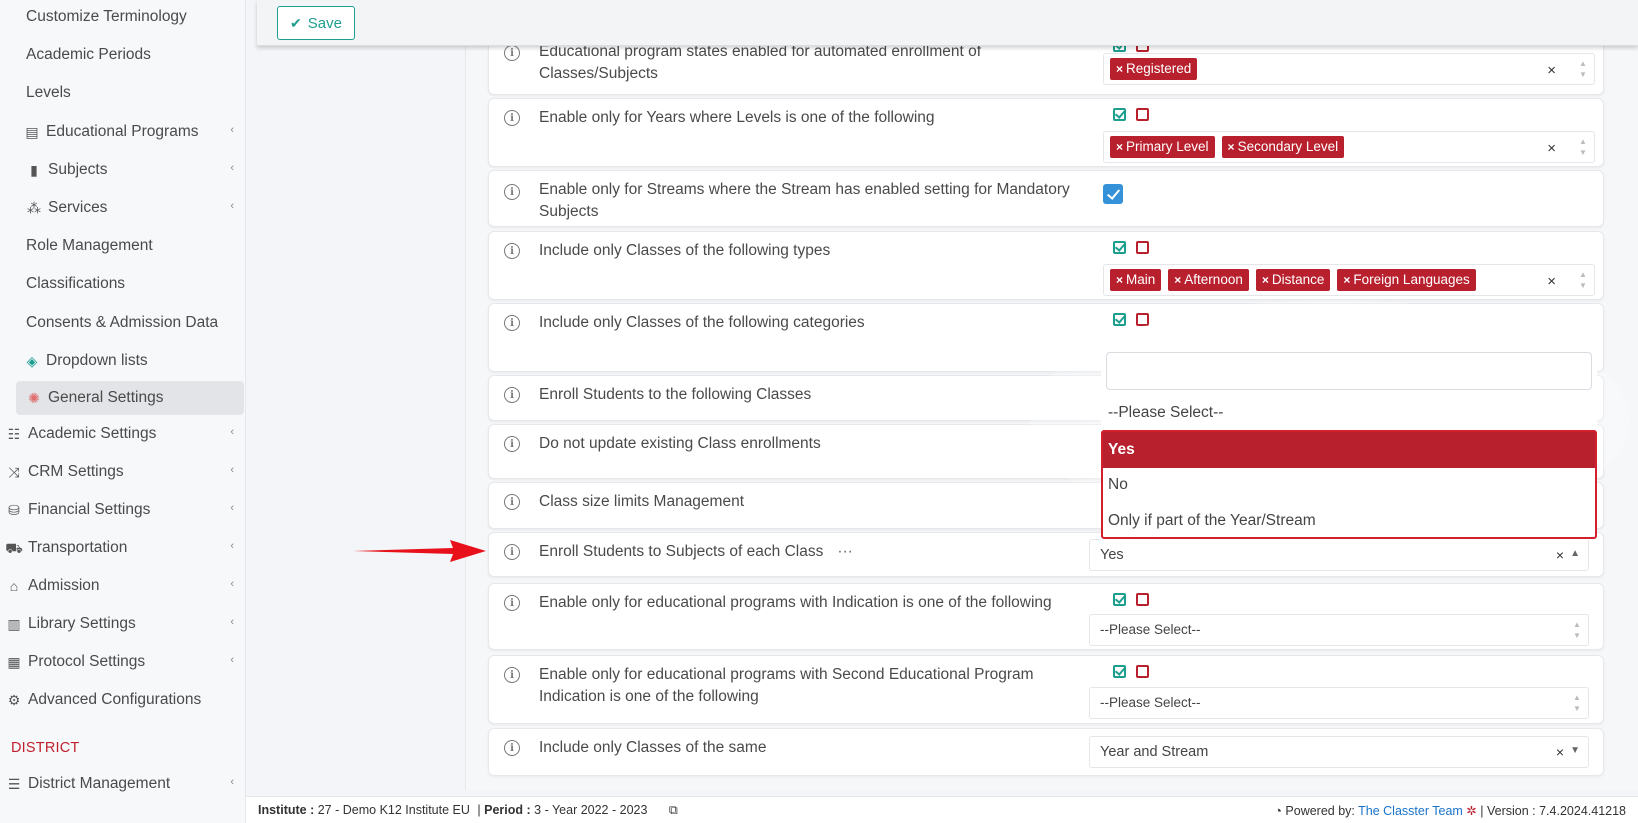  Describe the element at coordinates (1349, 450) in the screenshot. I see `dropdown-option-yes: Yes` at that location.